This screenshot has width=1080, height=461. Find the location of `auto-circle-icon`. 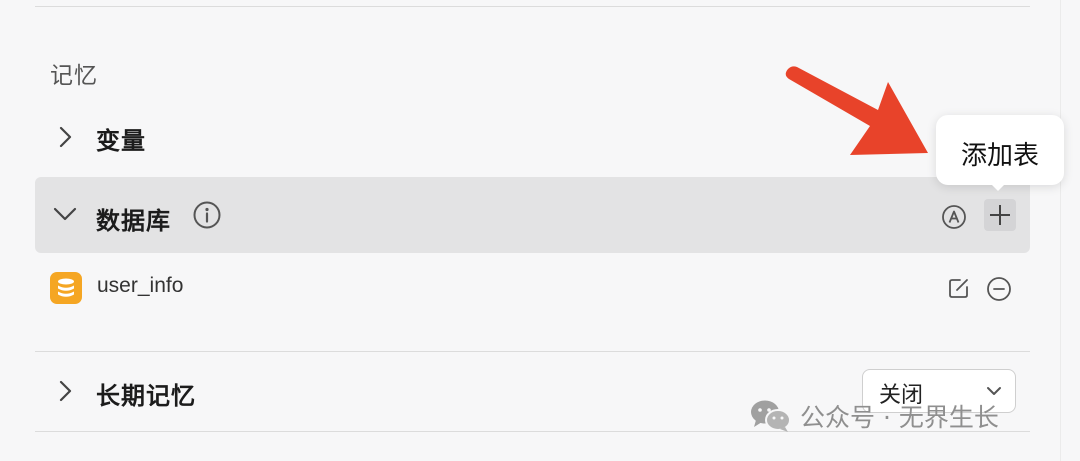

auto-circle-icon is located at coordinates (954, 217).